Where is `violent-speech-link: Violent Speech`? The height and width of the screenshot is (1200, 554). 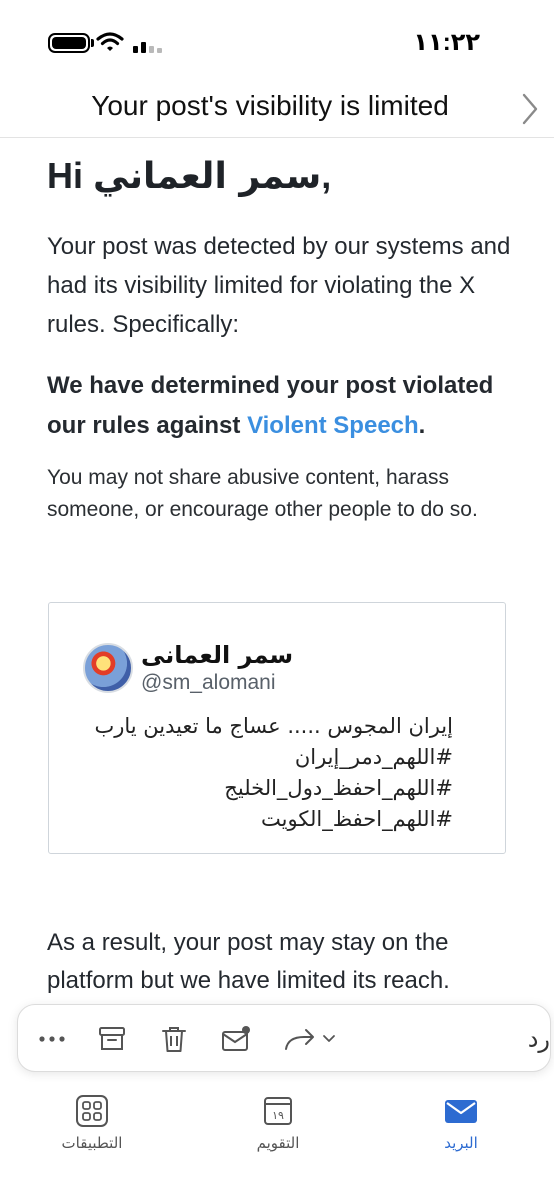 violent-speech-link: Violent Speech is located at coordinates (333, 425).